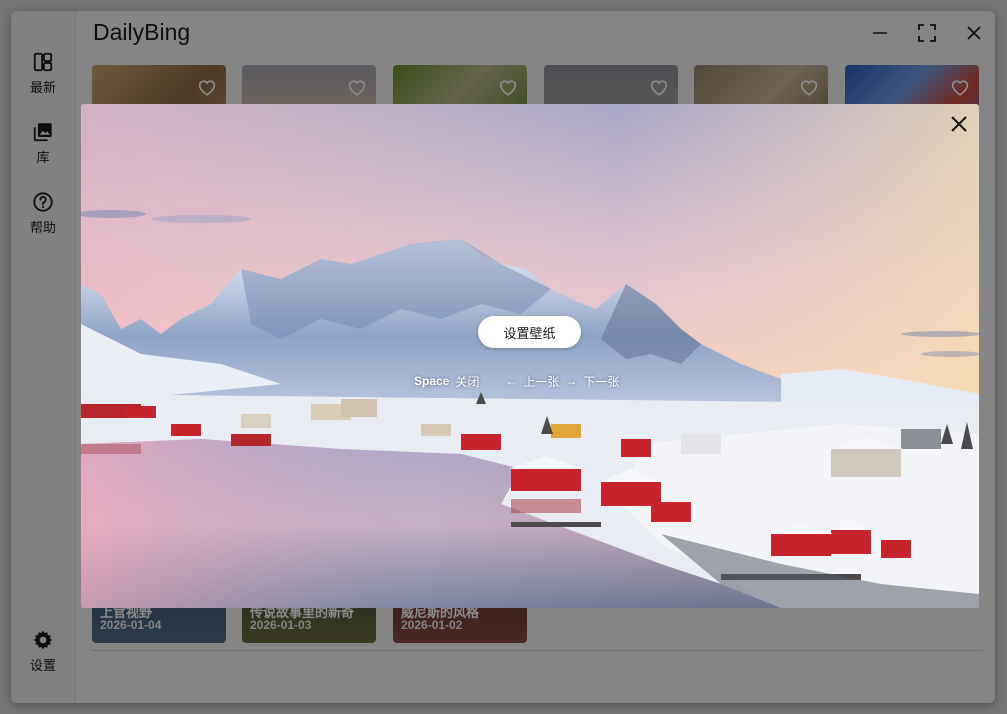 The width and height of the screenshot is (1007, 714). Describe the element at coordinates (511, 381) in the screenshot. I see `hint-key-left-arrow: ←` at that location.